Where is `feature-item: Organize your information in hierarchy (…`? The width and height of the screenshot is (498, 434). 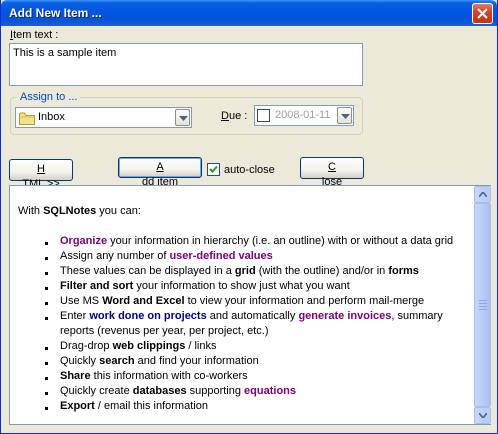
feature-item: Organize your information in hierarchy (… is located at coordinates (243, 241).